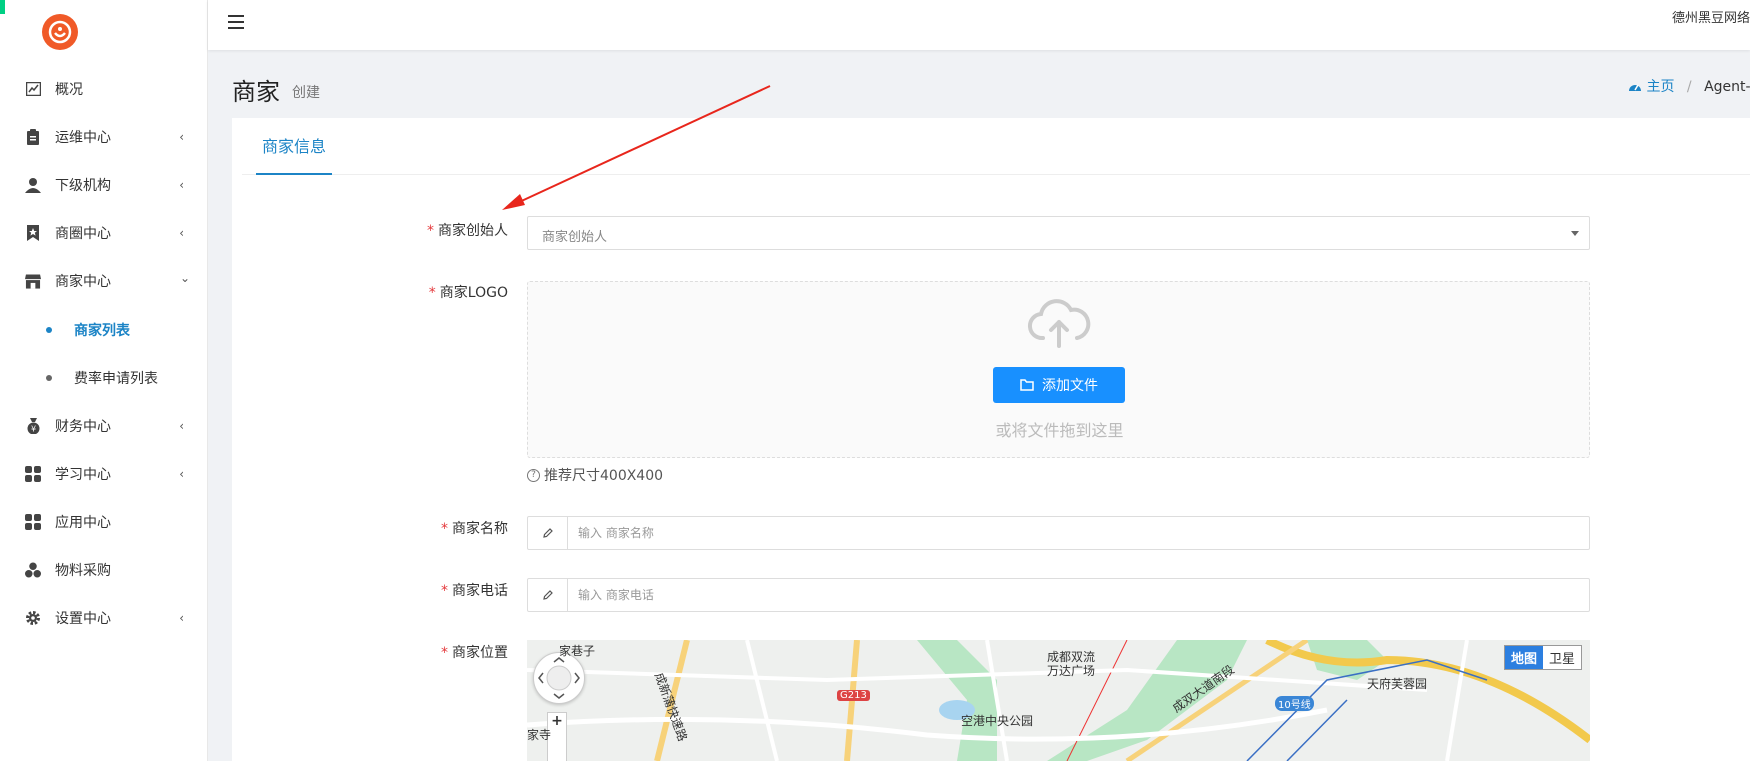 Image resolution: width=1750 pixels, height=761 pixels. Describe the element at coordinates (1059, 430) in the screenshot. I see `drop-hint-text: 或将文件拖到这里` at that location.